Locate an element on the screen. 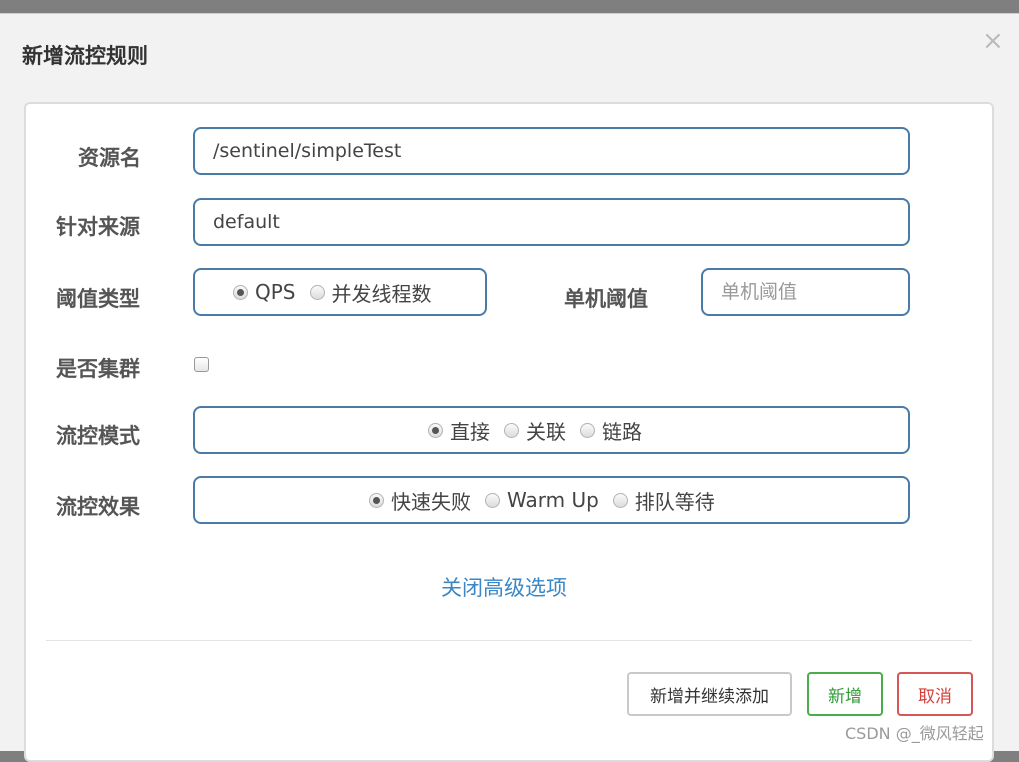  effect-fast-fail-label: 快速失败 is located at coordinates (431, 501).